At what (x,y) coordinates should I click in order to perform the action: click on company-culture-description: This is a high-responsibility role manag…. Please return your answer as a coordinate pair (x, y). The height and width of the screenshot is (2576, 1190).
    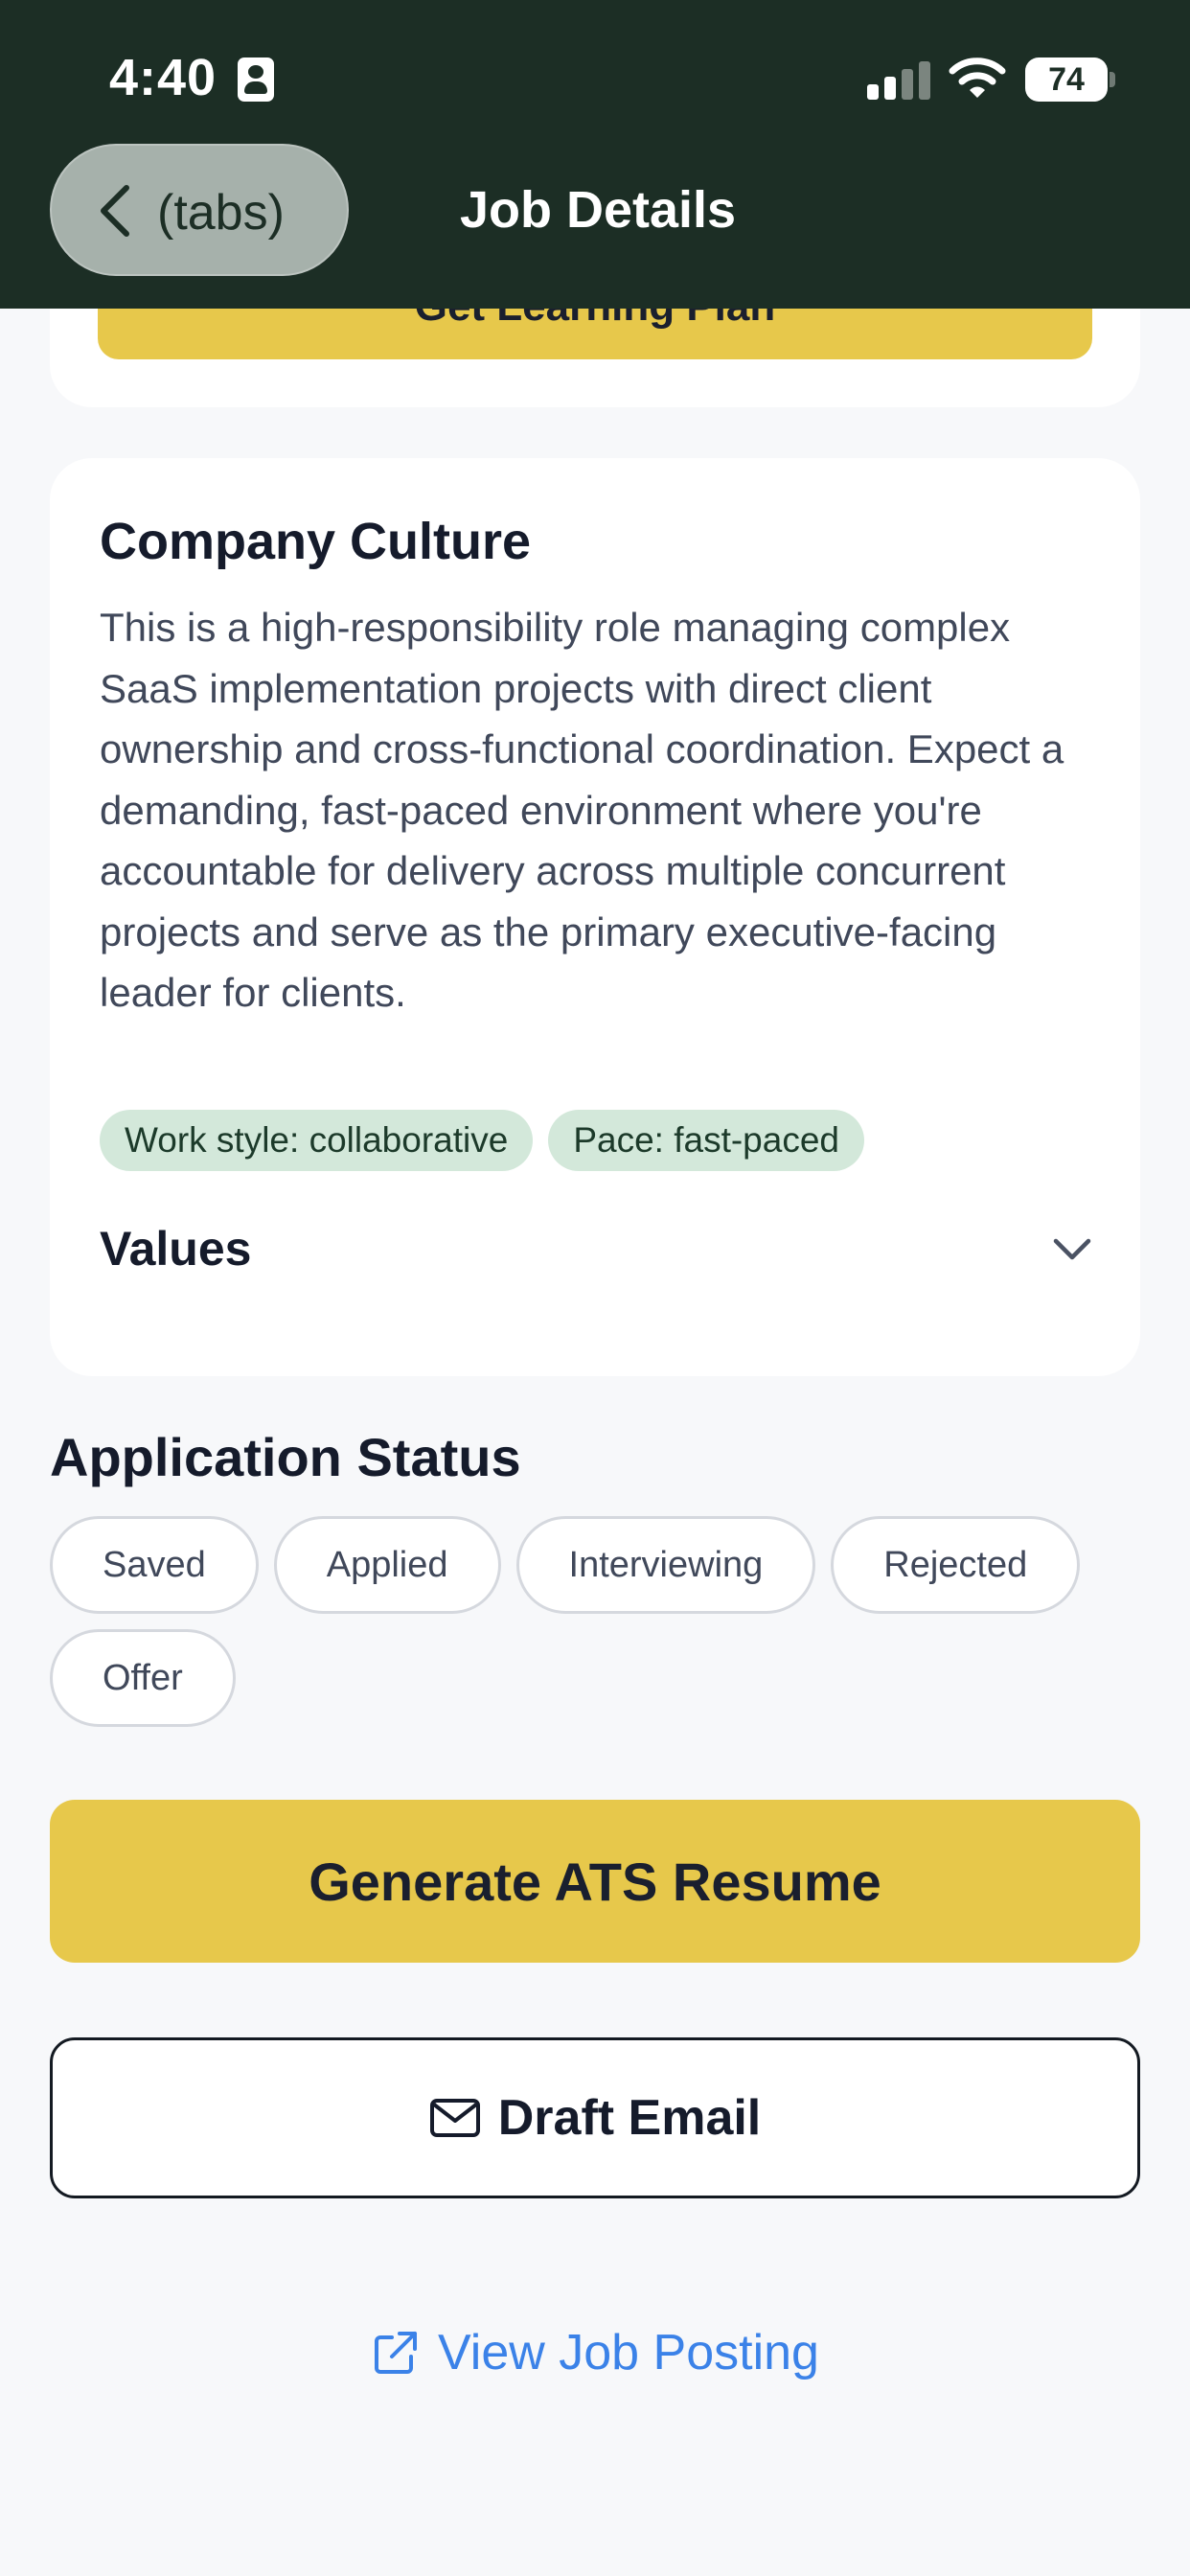
    Looking at the image, I should click on (582, 810).